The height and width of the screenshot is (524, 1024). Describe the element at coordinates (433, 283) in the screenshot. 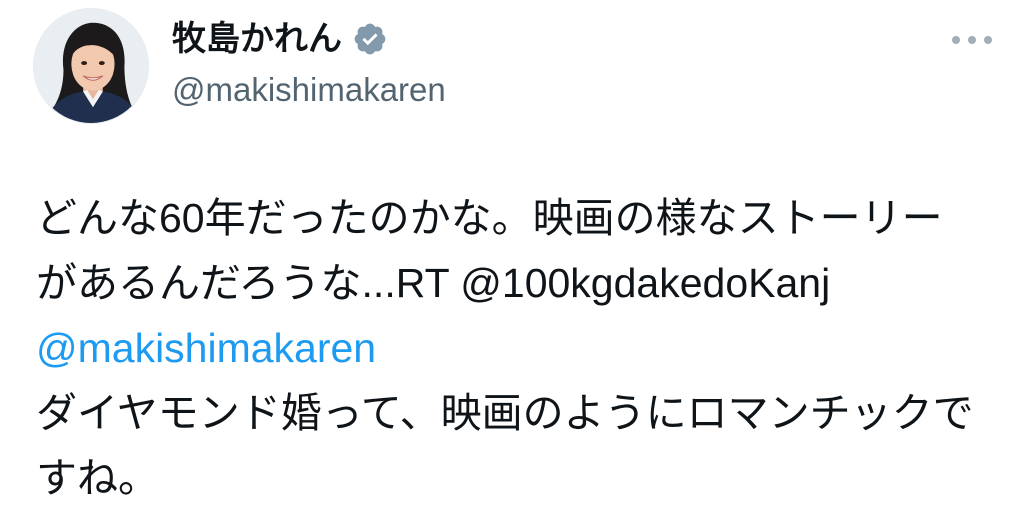

I see `tweet-line: があるんだろうな...RT @100kgdakedoKanj` at that location.